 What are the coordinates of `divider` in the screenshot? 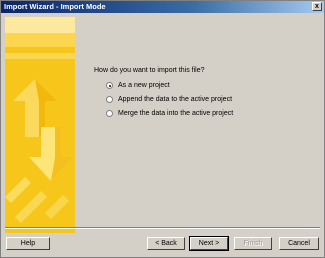 It's located at (162, 228).